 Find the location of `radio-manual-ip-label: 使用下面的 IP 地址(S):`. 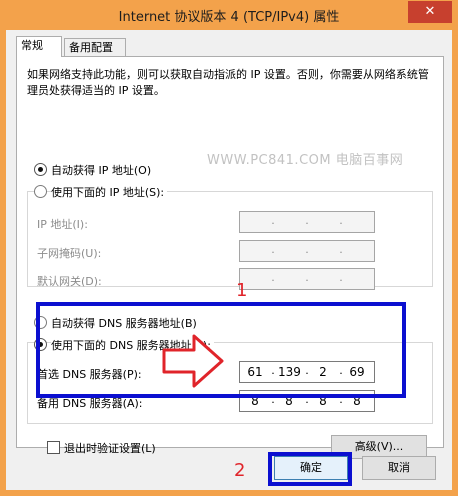

radio-manual-ip-label: 使用下面的 IP 地址(S): is located at coordinates (109, 192).